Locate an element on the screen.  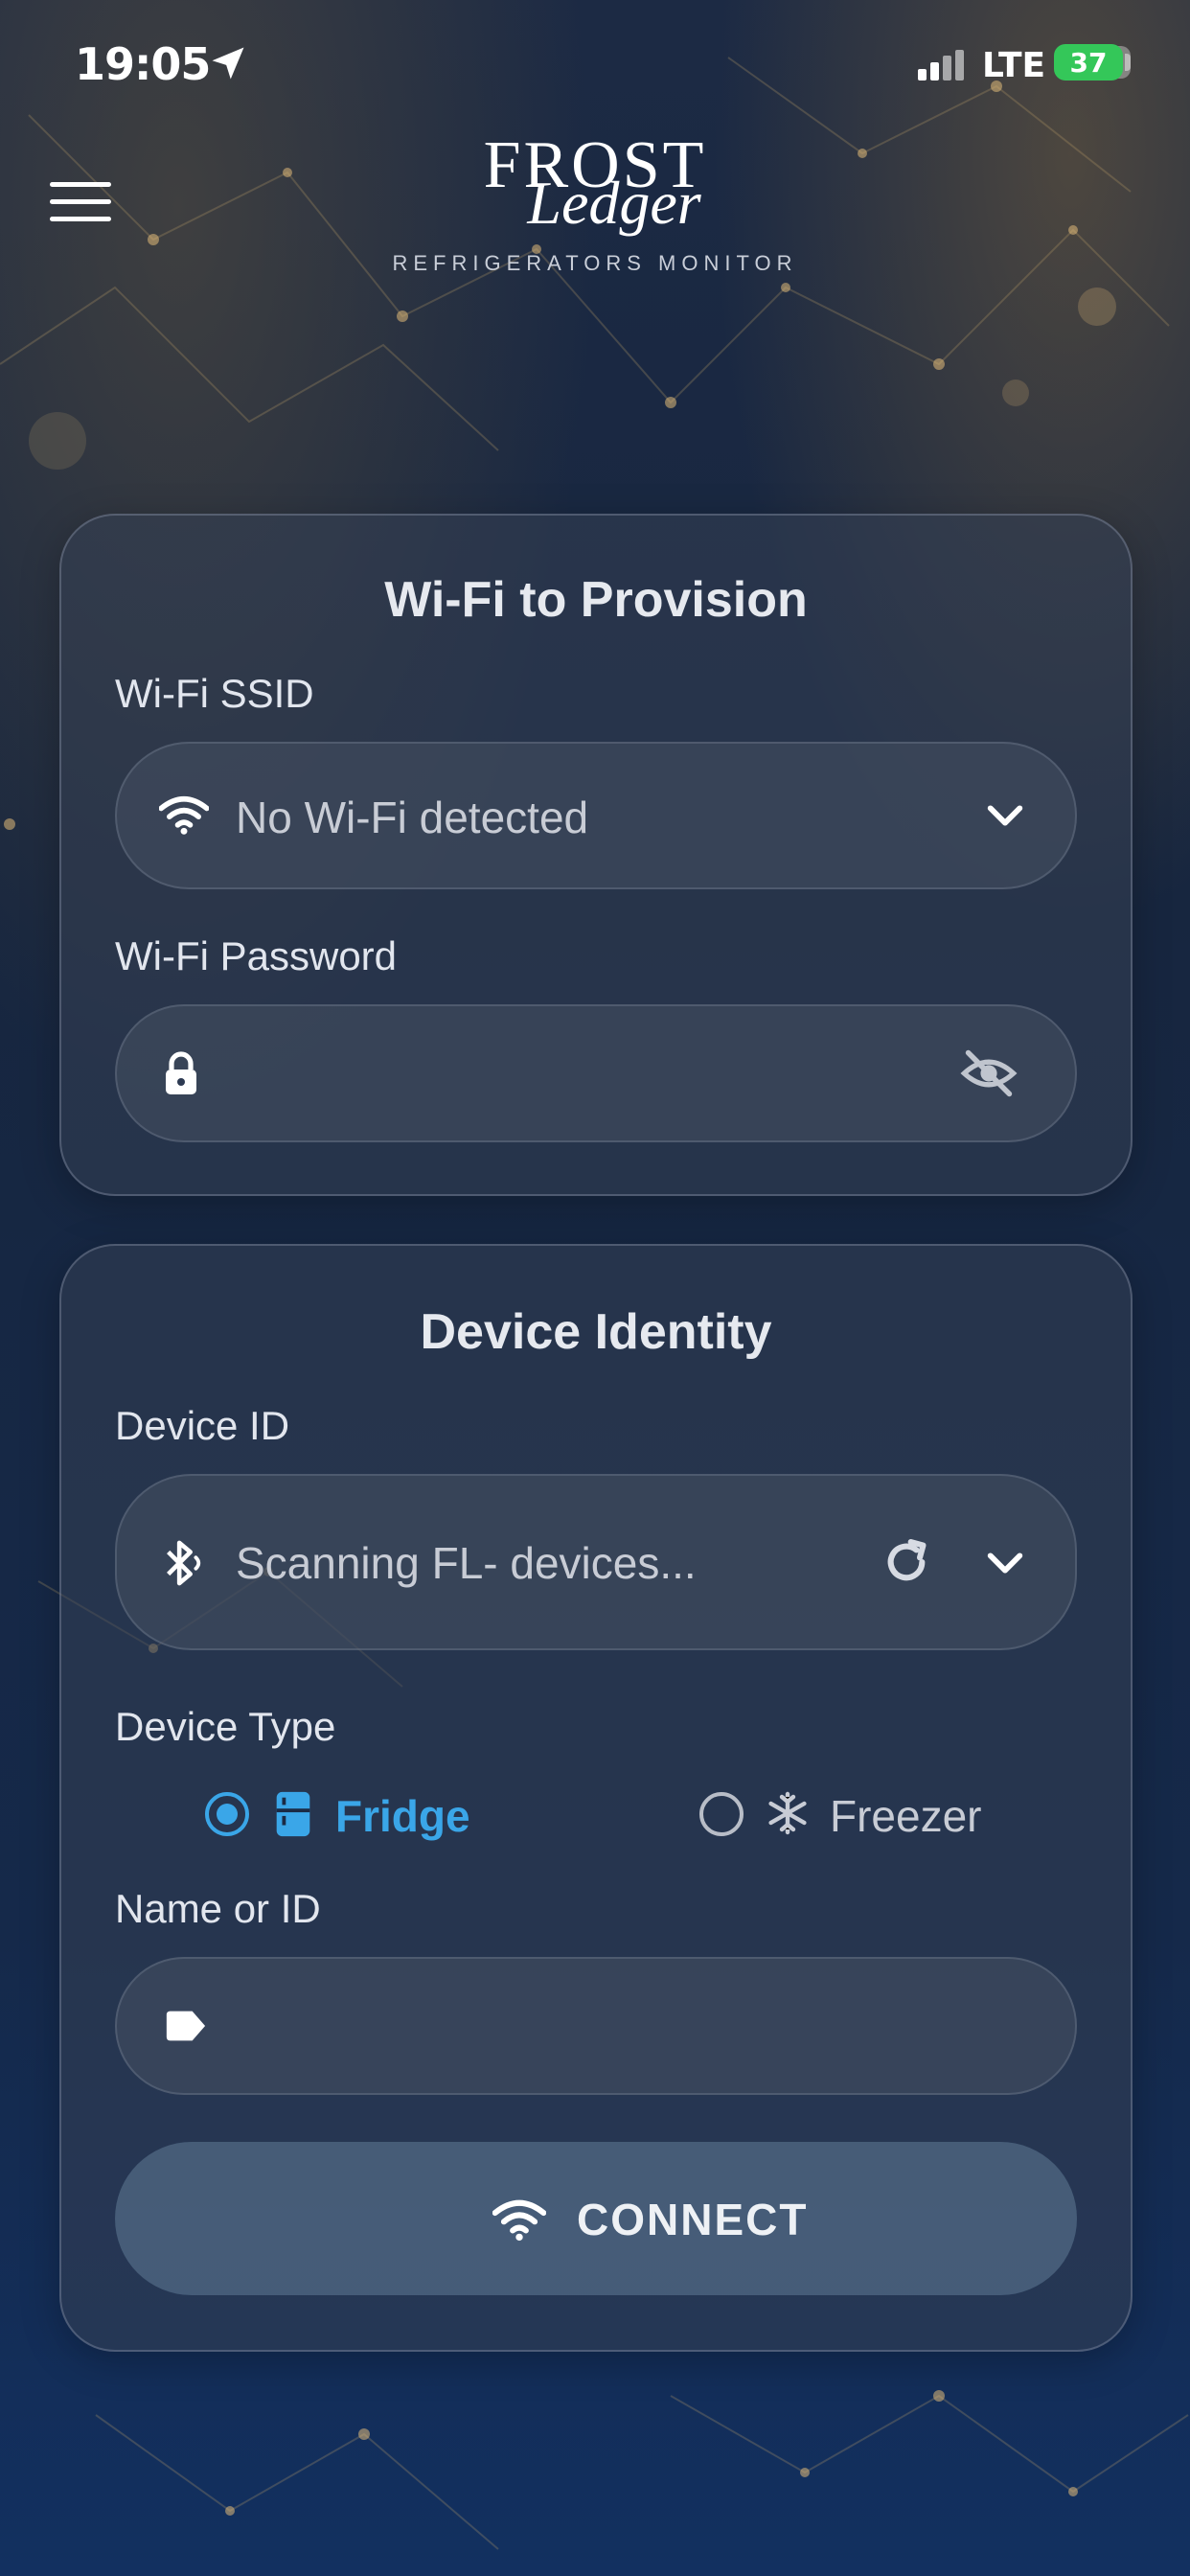
device-type-label: Device Type is located at coordinates (226, 1726).